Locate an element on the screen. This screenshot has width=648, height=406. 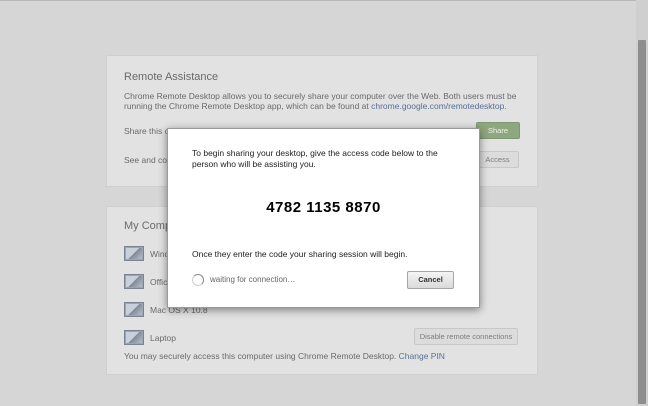
share-button: Share is located at coordinates (498, 130).